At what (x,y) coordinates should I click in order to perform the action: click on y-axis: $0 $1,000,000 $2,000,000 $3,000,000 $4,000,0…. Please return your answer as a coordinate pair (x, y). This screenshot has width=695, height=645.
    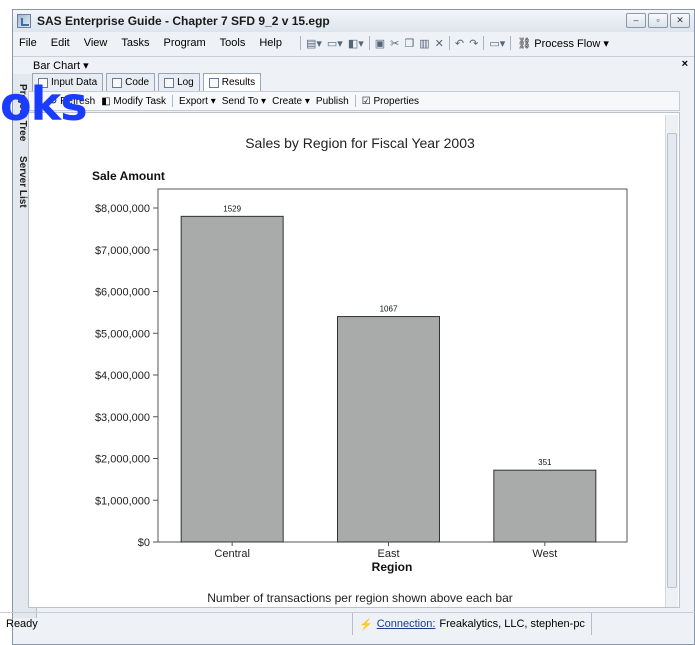
    Looking at the image, I should click on (126, 376).